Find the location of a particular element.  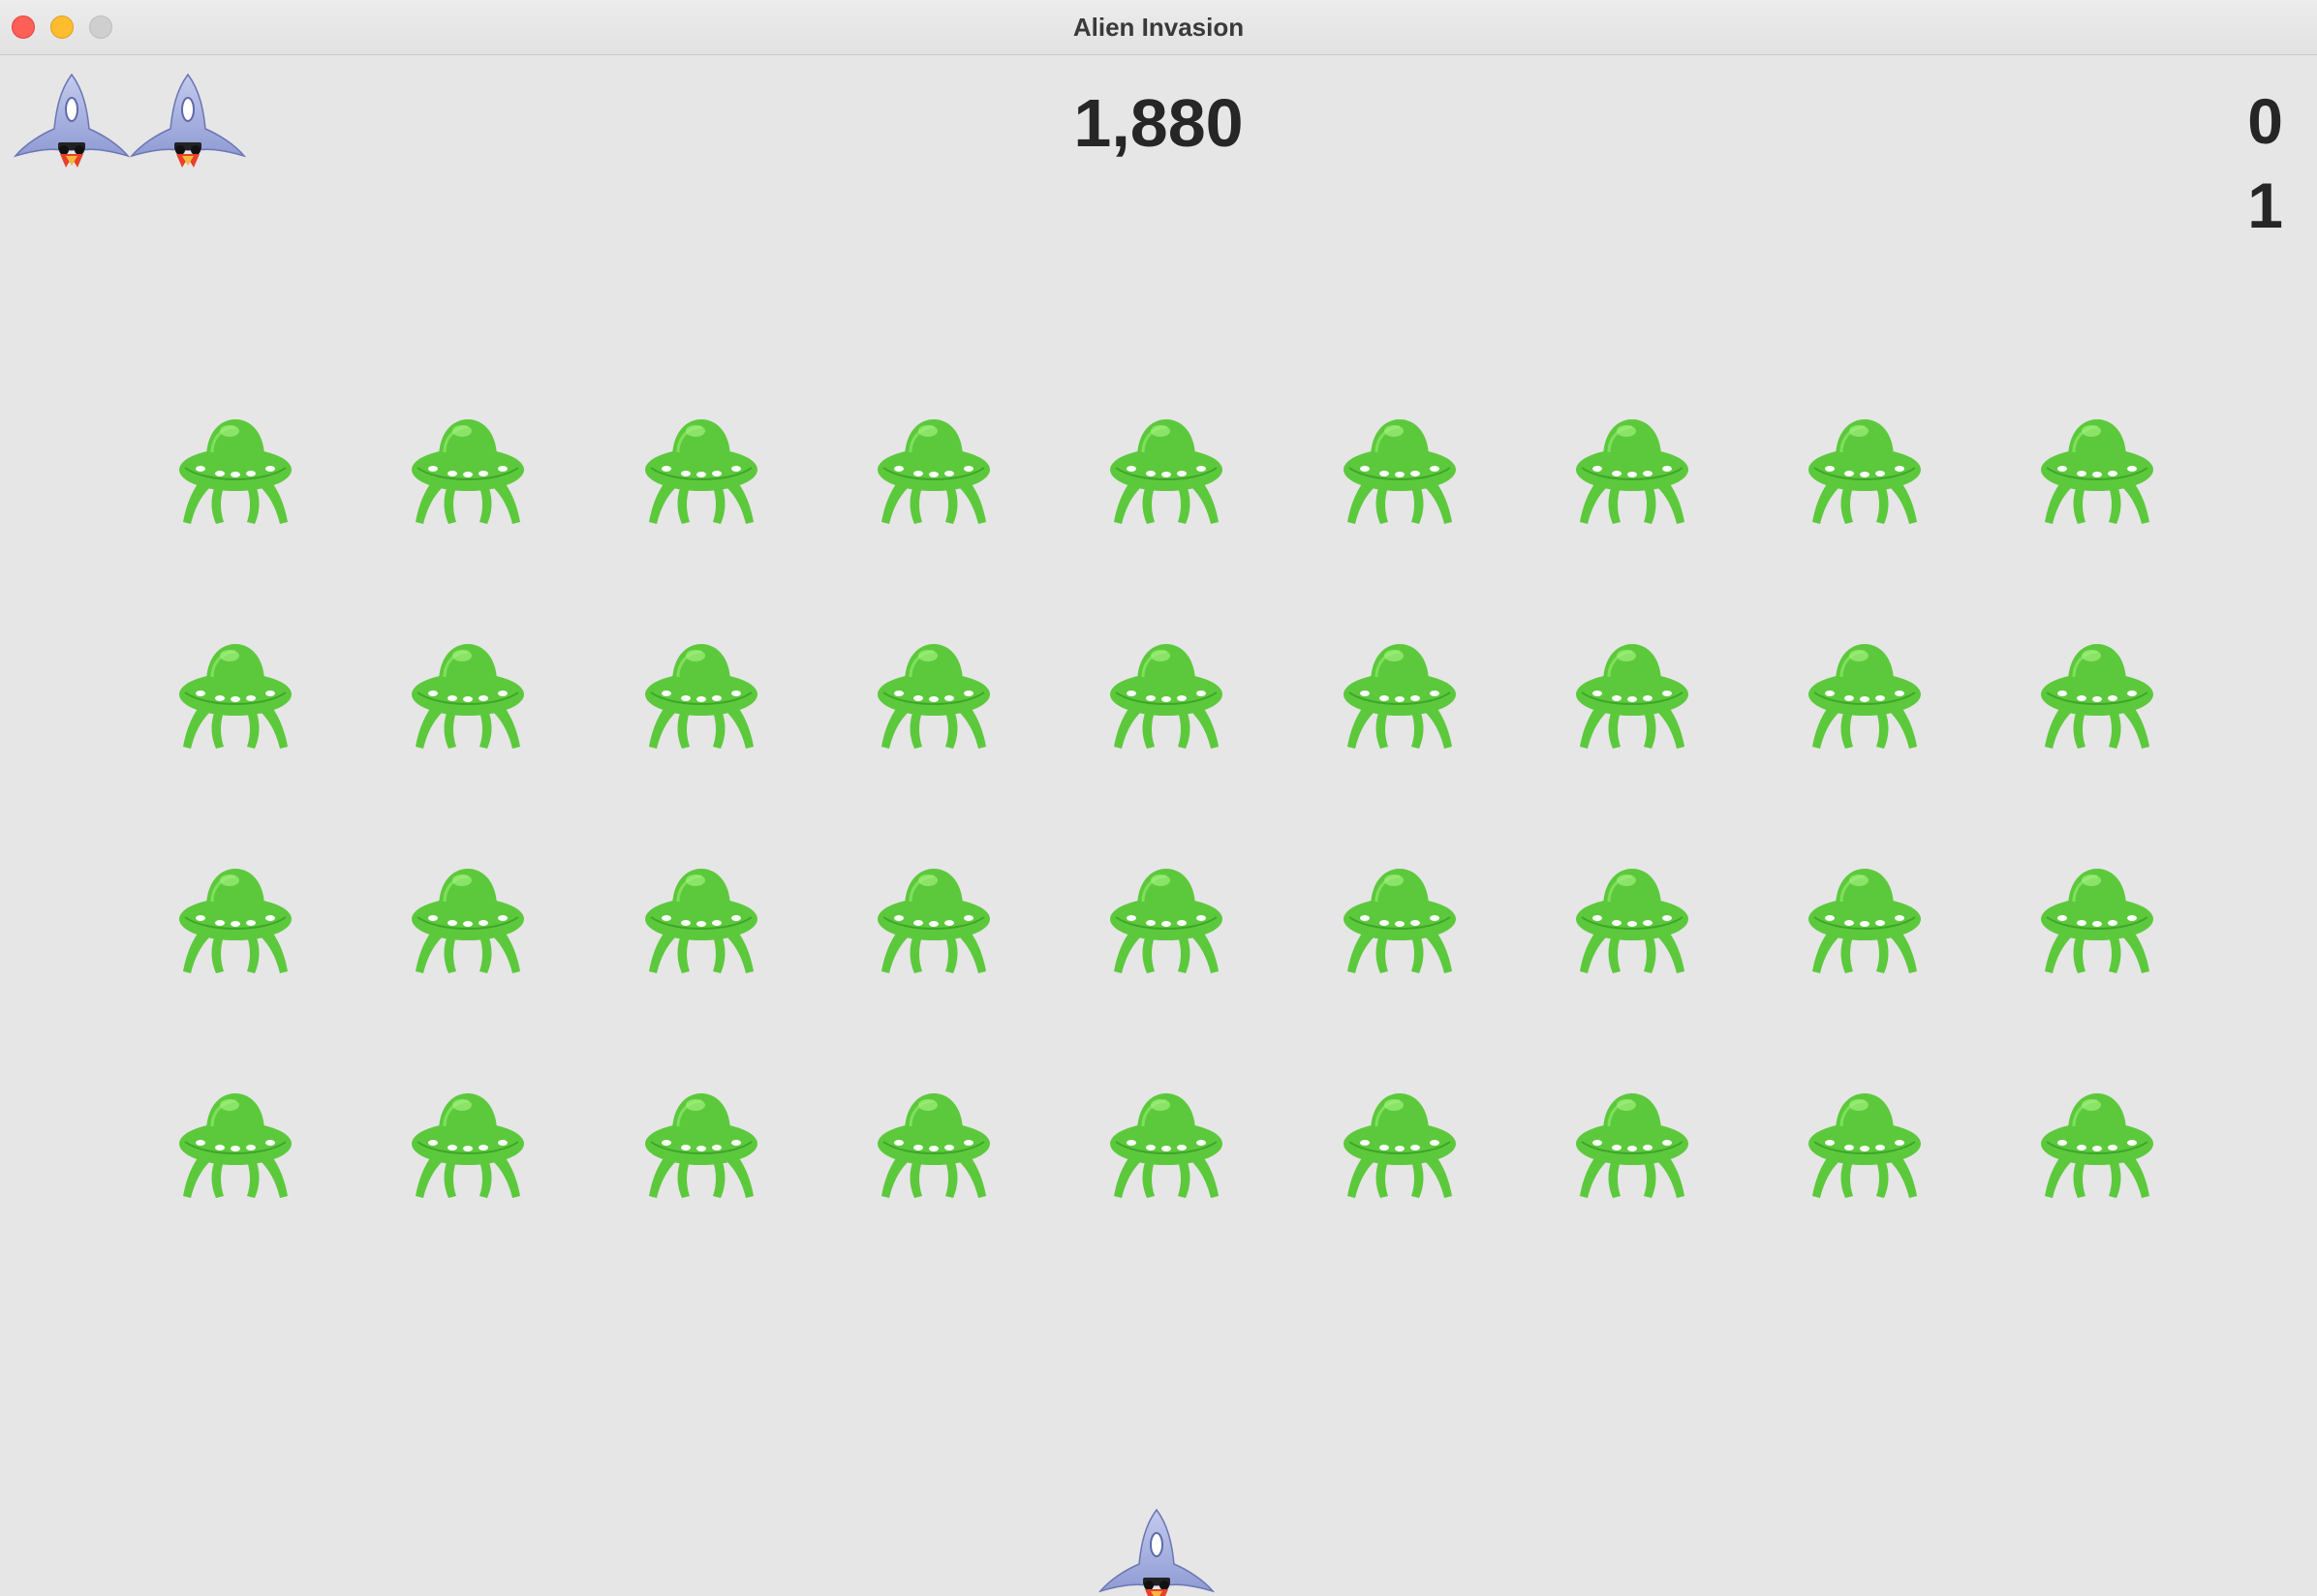

window-title: Alien Invasion is located at coordinates (1158, 27).